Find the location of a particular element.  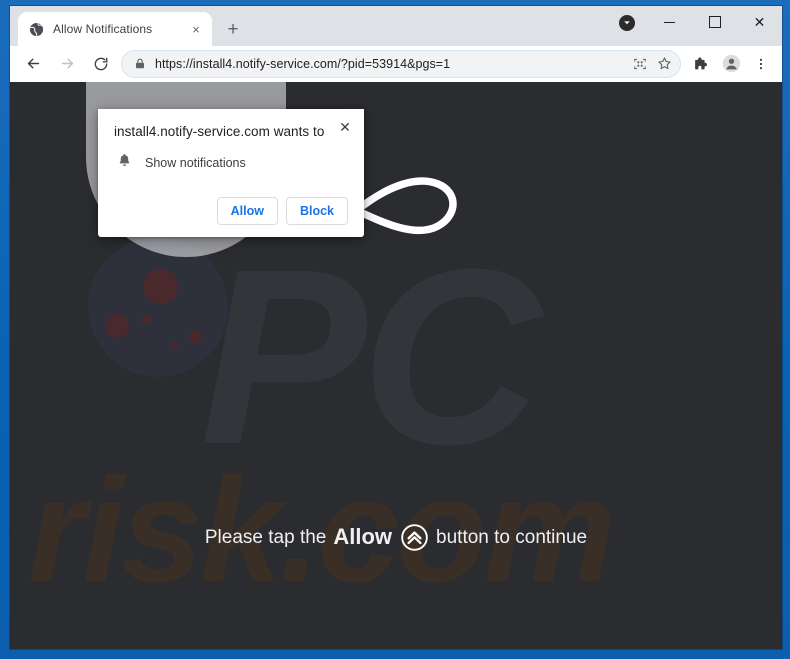

tab-strip: Allow Notifications × + ✕ is located at coordinates (396, 26).